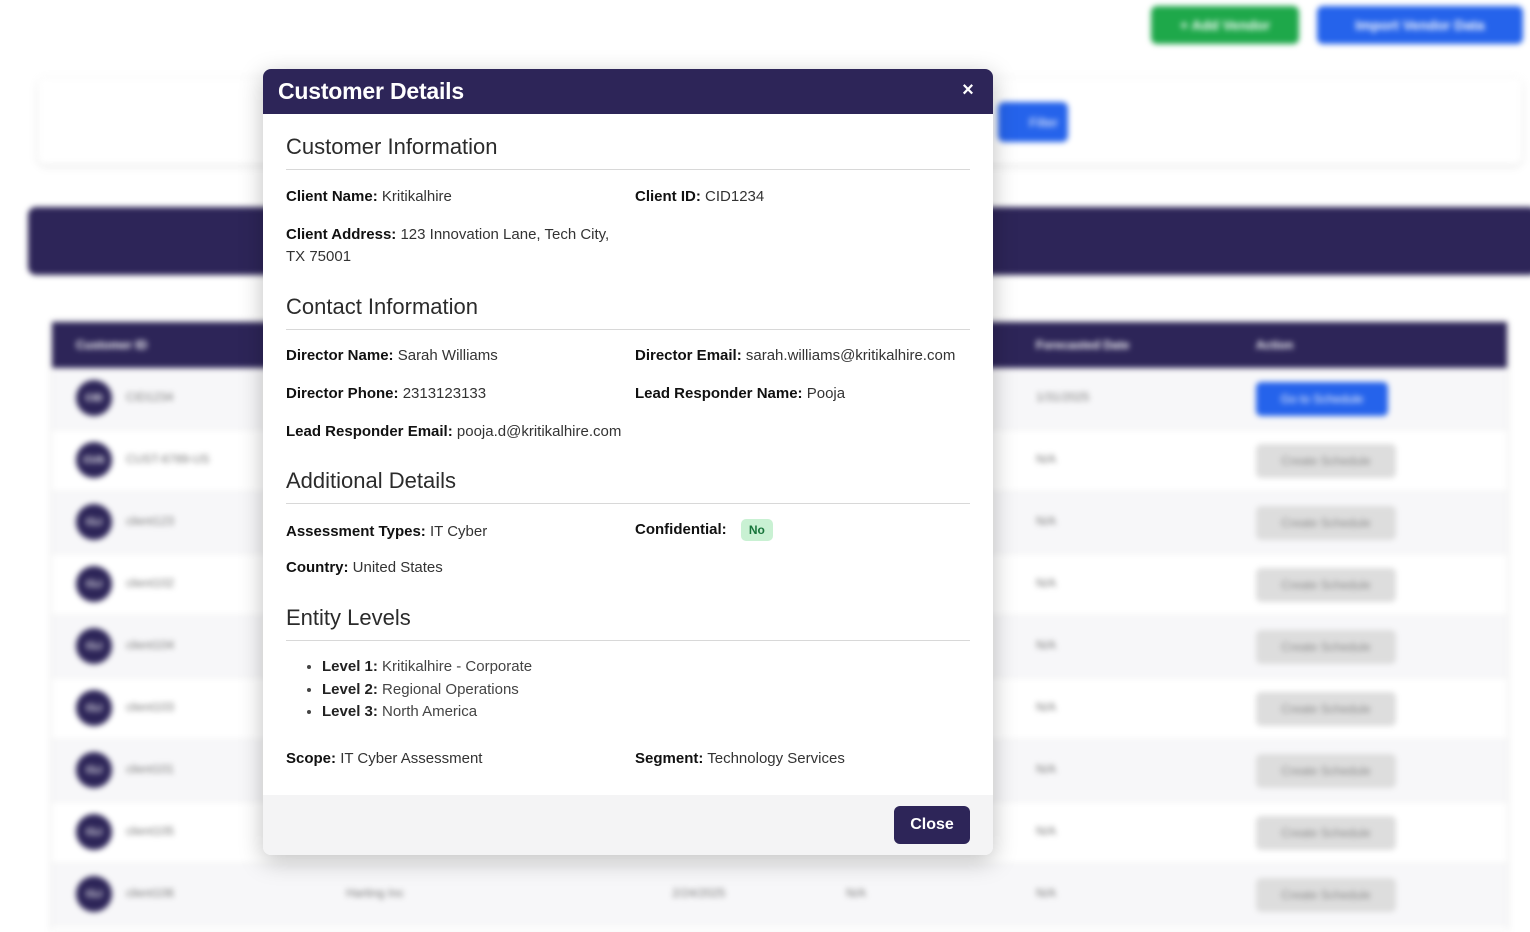  Describe the element at coordinates (932, 825) in the screenshot. I see `close-button: Close` at that location.